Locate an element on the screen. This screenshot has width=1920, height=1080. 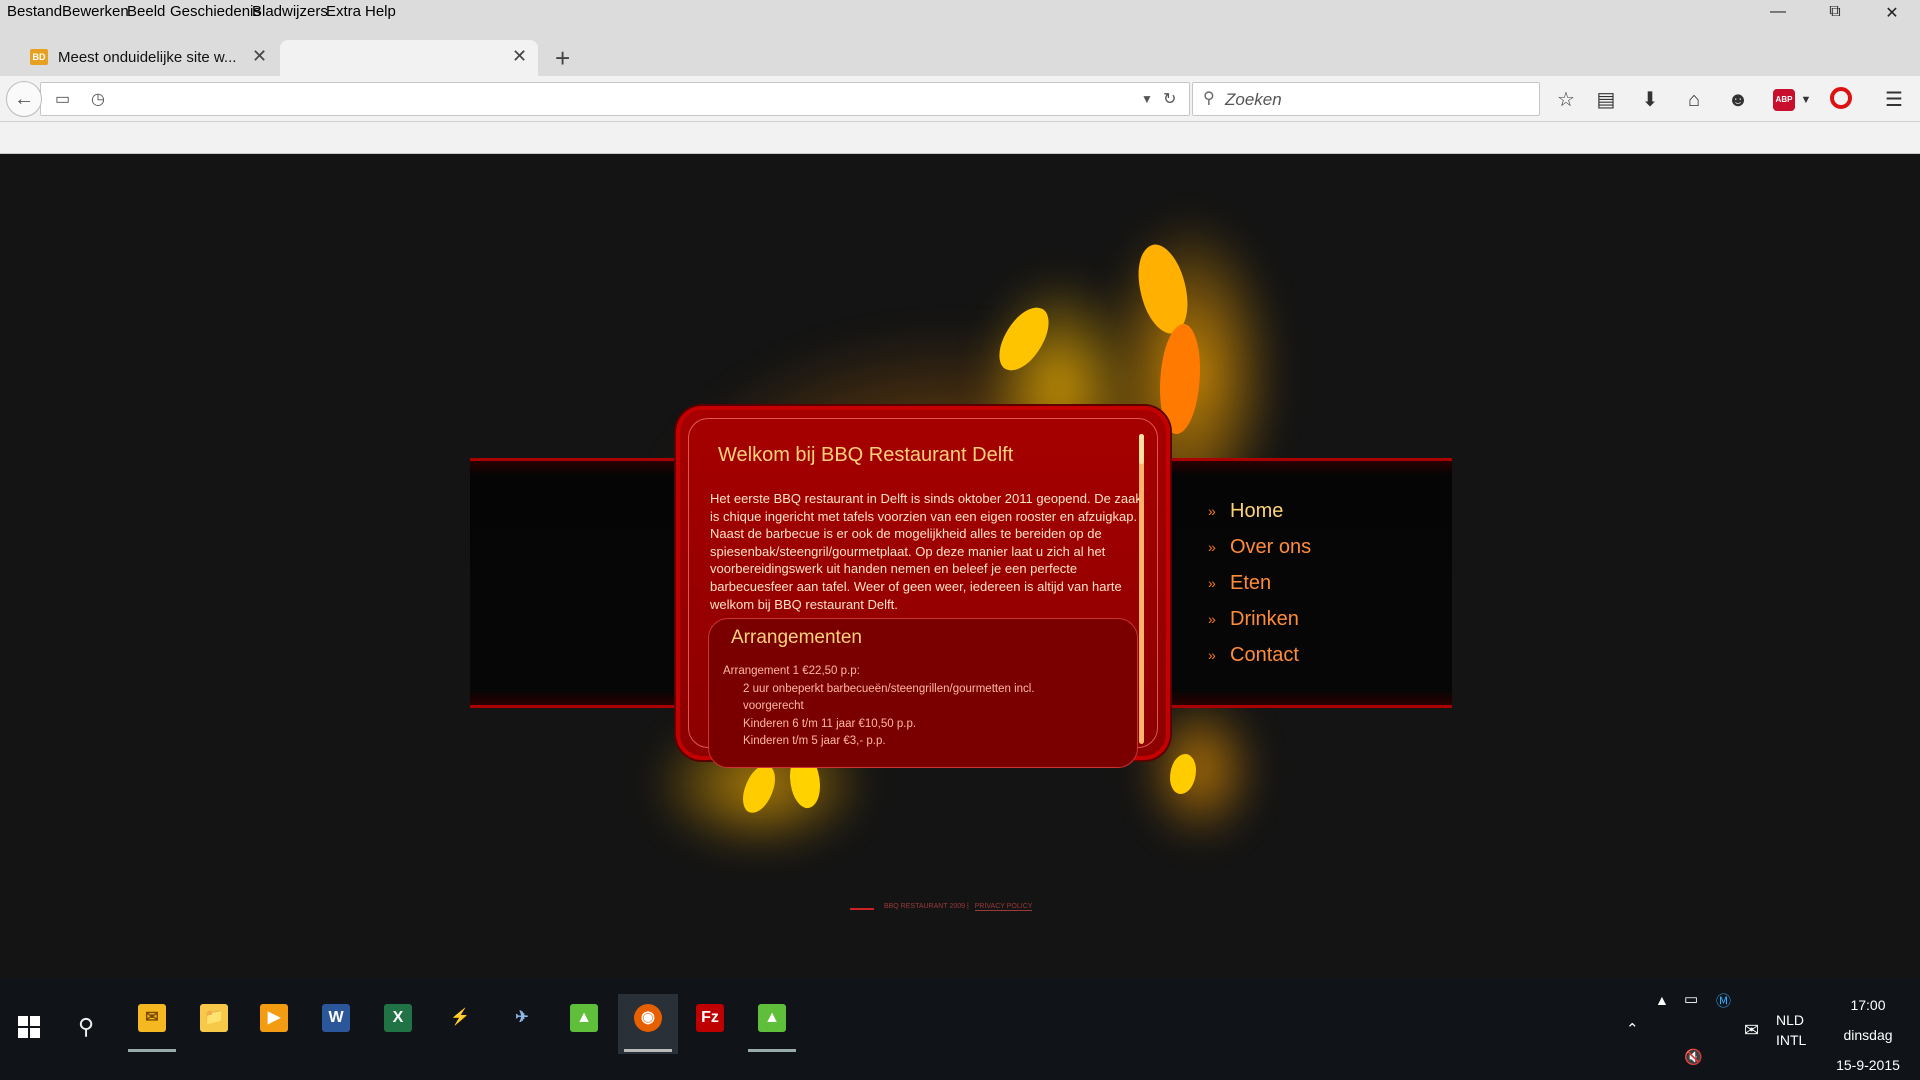
new-tab-icon: + is located at coordinates (562, 58).